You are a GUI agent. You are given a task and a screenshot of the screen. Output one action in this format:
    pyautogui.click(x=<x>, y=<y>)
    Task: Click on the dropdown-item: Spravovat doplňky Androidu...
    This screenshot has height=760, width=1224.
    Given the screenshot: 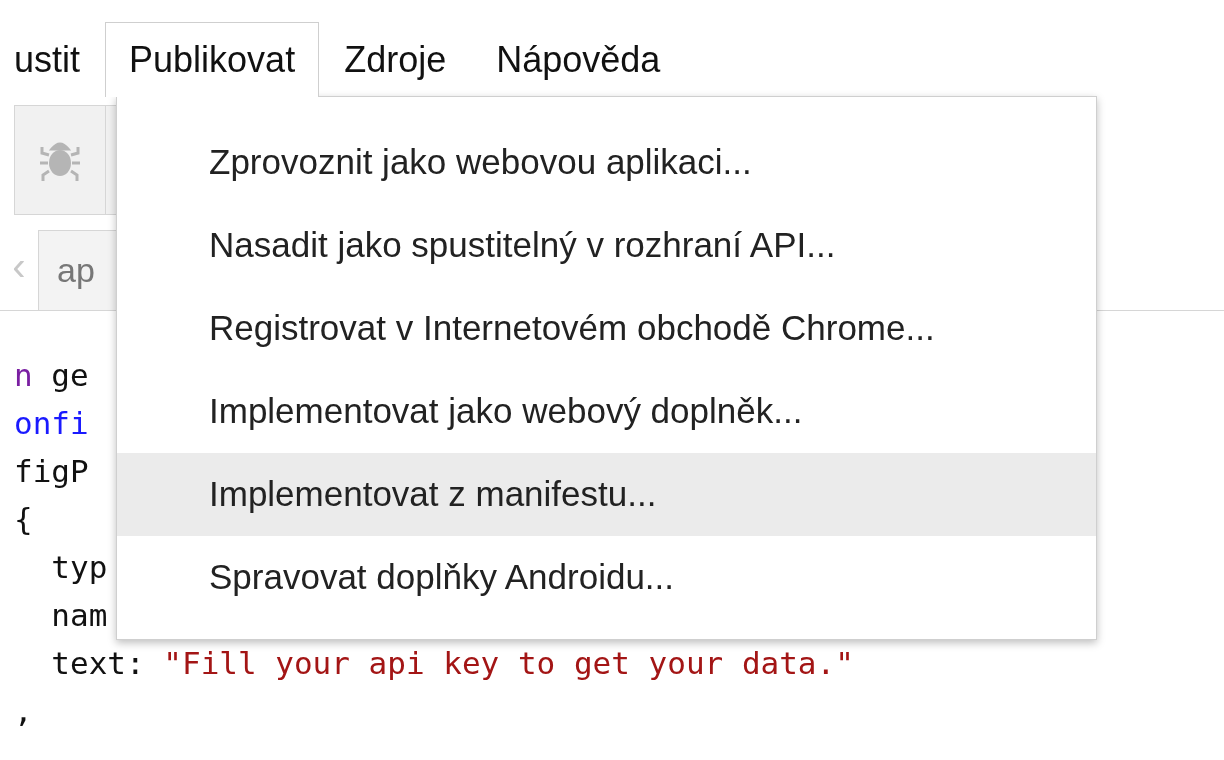 What is the action you would take?
    pyautogui.click(x=606, y=577)
    